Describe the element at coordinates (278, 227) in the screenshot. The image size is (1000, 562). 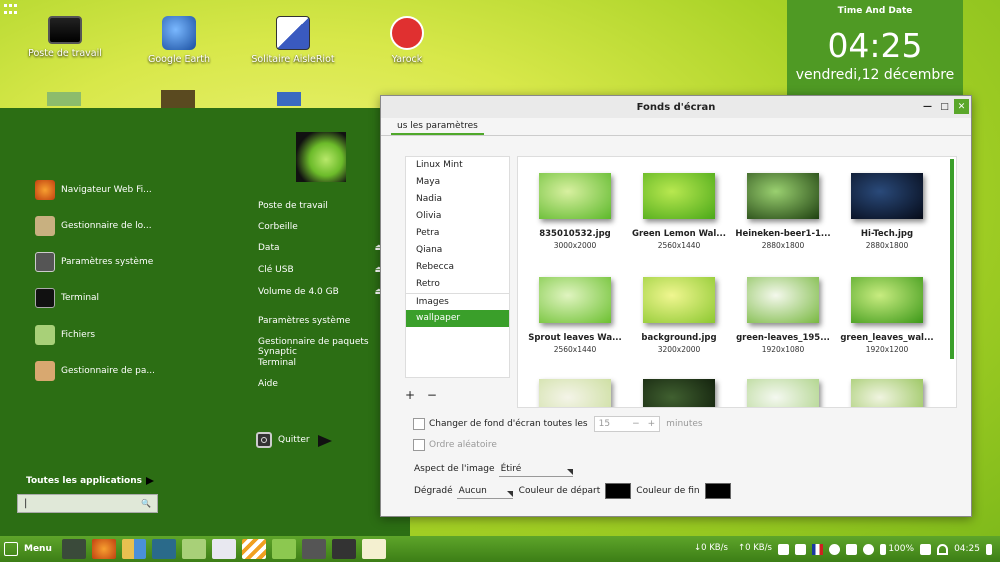
I see `place-label: Corbeille` at that location.